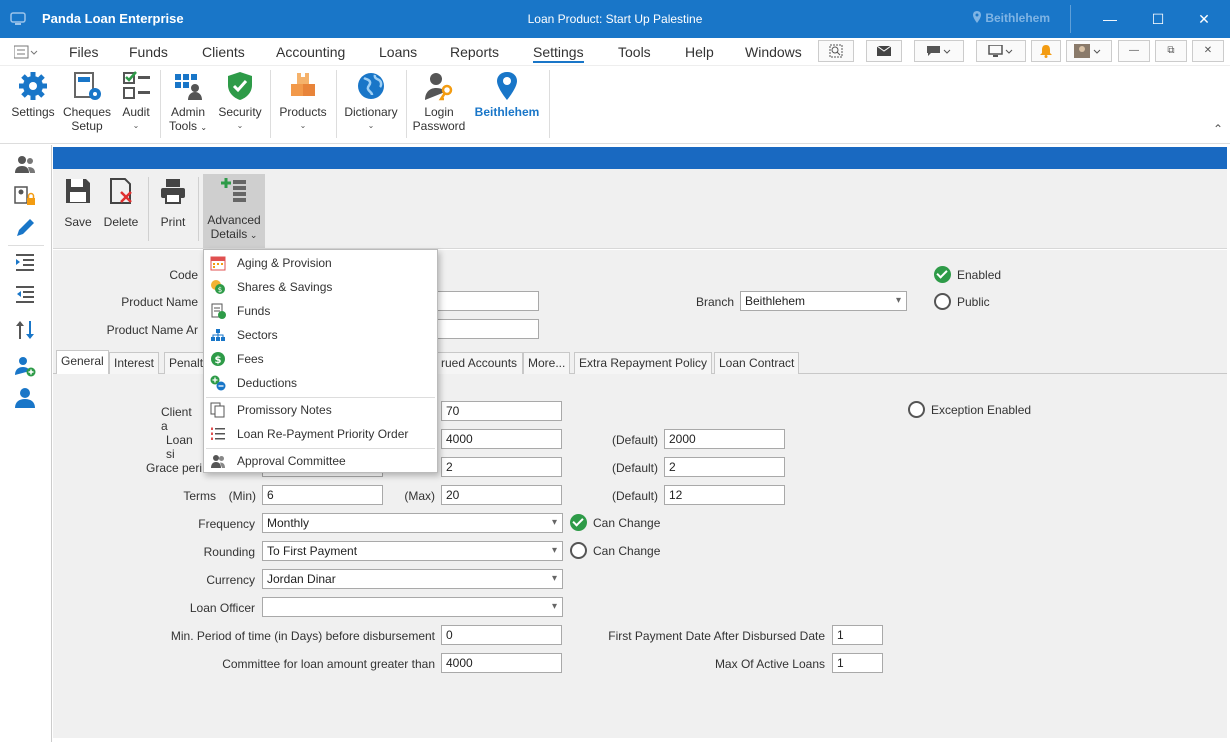 Image resolution: width=1230 pixels, height=742 pixels. What do you see at coordinates (1001, 51) in the screenshot?
I see `monitor-button` at bounding box center [1001, 51].